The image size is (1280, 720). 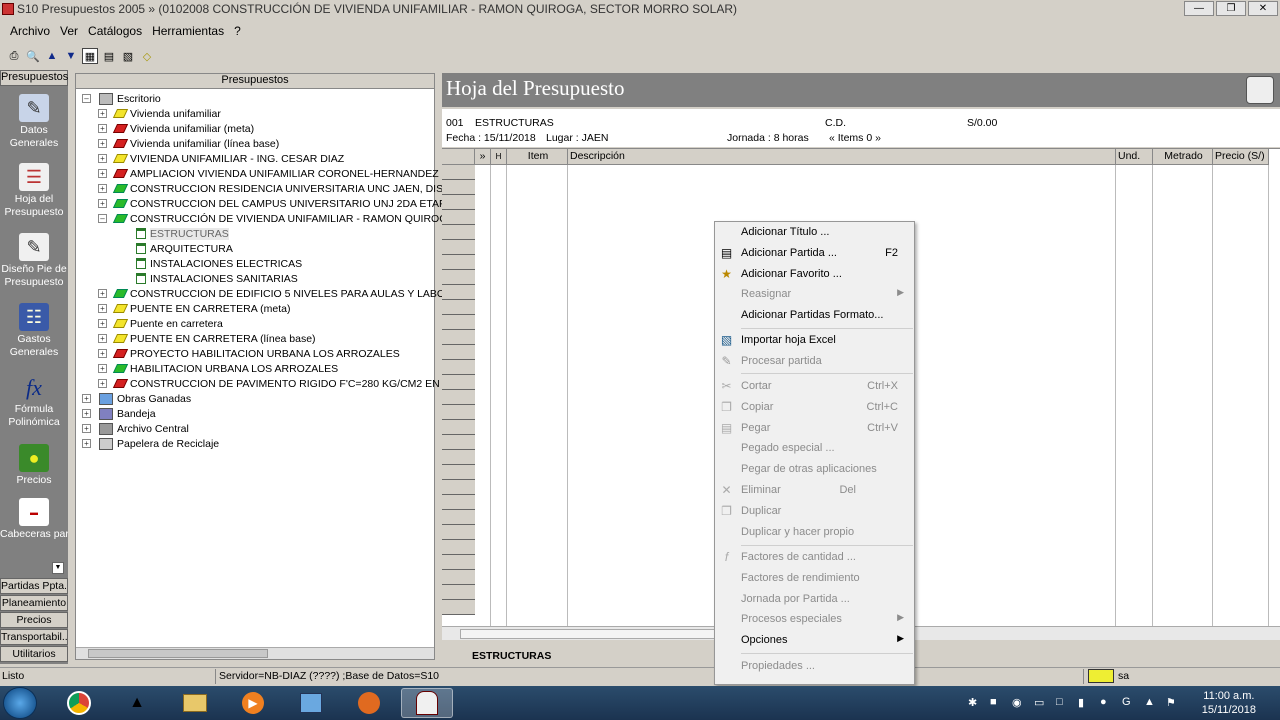 I want to click on sidebar-bottom-precios: Precios, so click(x=34, y=620).